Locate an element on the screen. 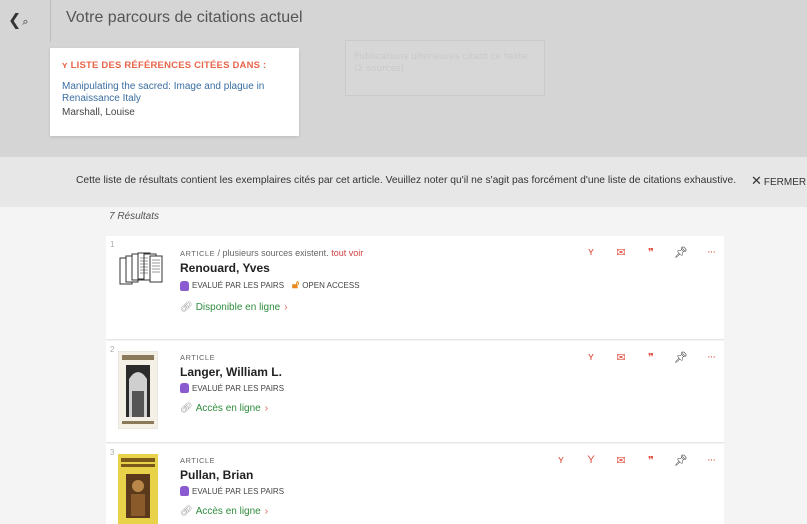 Image resolution: width=807 pixels, height=524 pixels. row-number: 3 is located at coordinates (112, 452).